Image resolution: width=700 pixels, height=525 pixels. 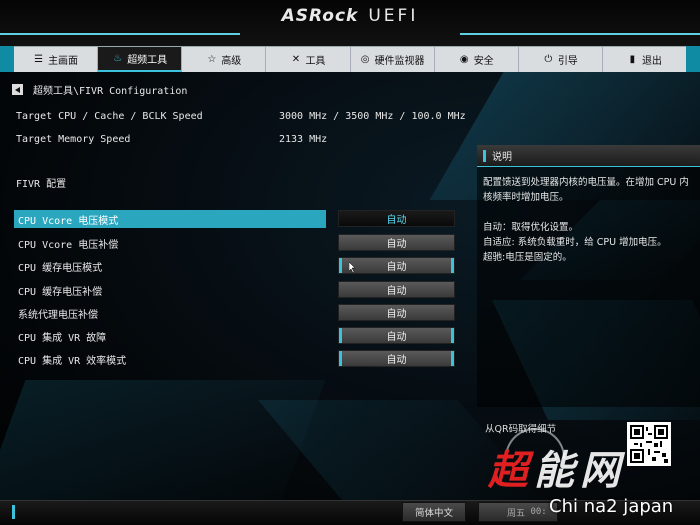 What do you see at coordinates (586, 190) in the screenshot?
I see `description-paragraph: 配置馈送到处理器内核的电压量。在增加 CPU 内核频率时增加电压。` at bounding box center [586, 190].